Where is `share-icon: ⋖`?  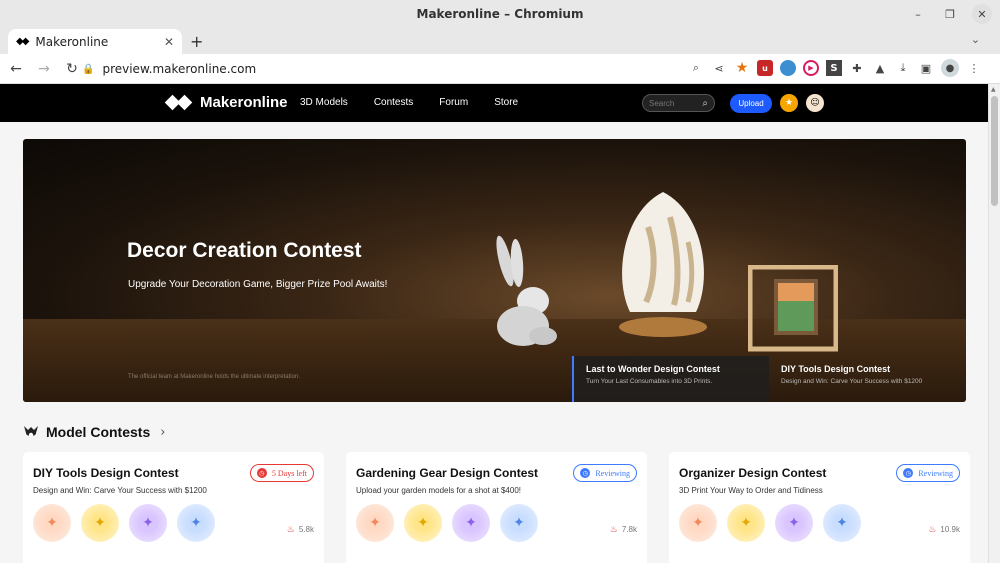 share-icon: ⋖ is located at coordinates (719, 68).